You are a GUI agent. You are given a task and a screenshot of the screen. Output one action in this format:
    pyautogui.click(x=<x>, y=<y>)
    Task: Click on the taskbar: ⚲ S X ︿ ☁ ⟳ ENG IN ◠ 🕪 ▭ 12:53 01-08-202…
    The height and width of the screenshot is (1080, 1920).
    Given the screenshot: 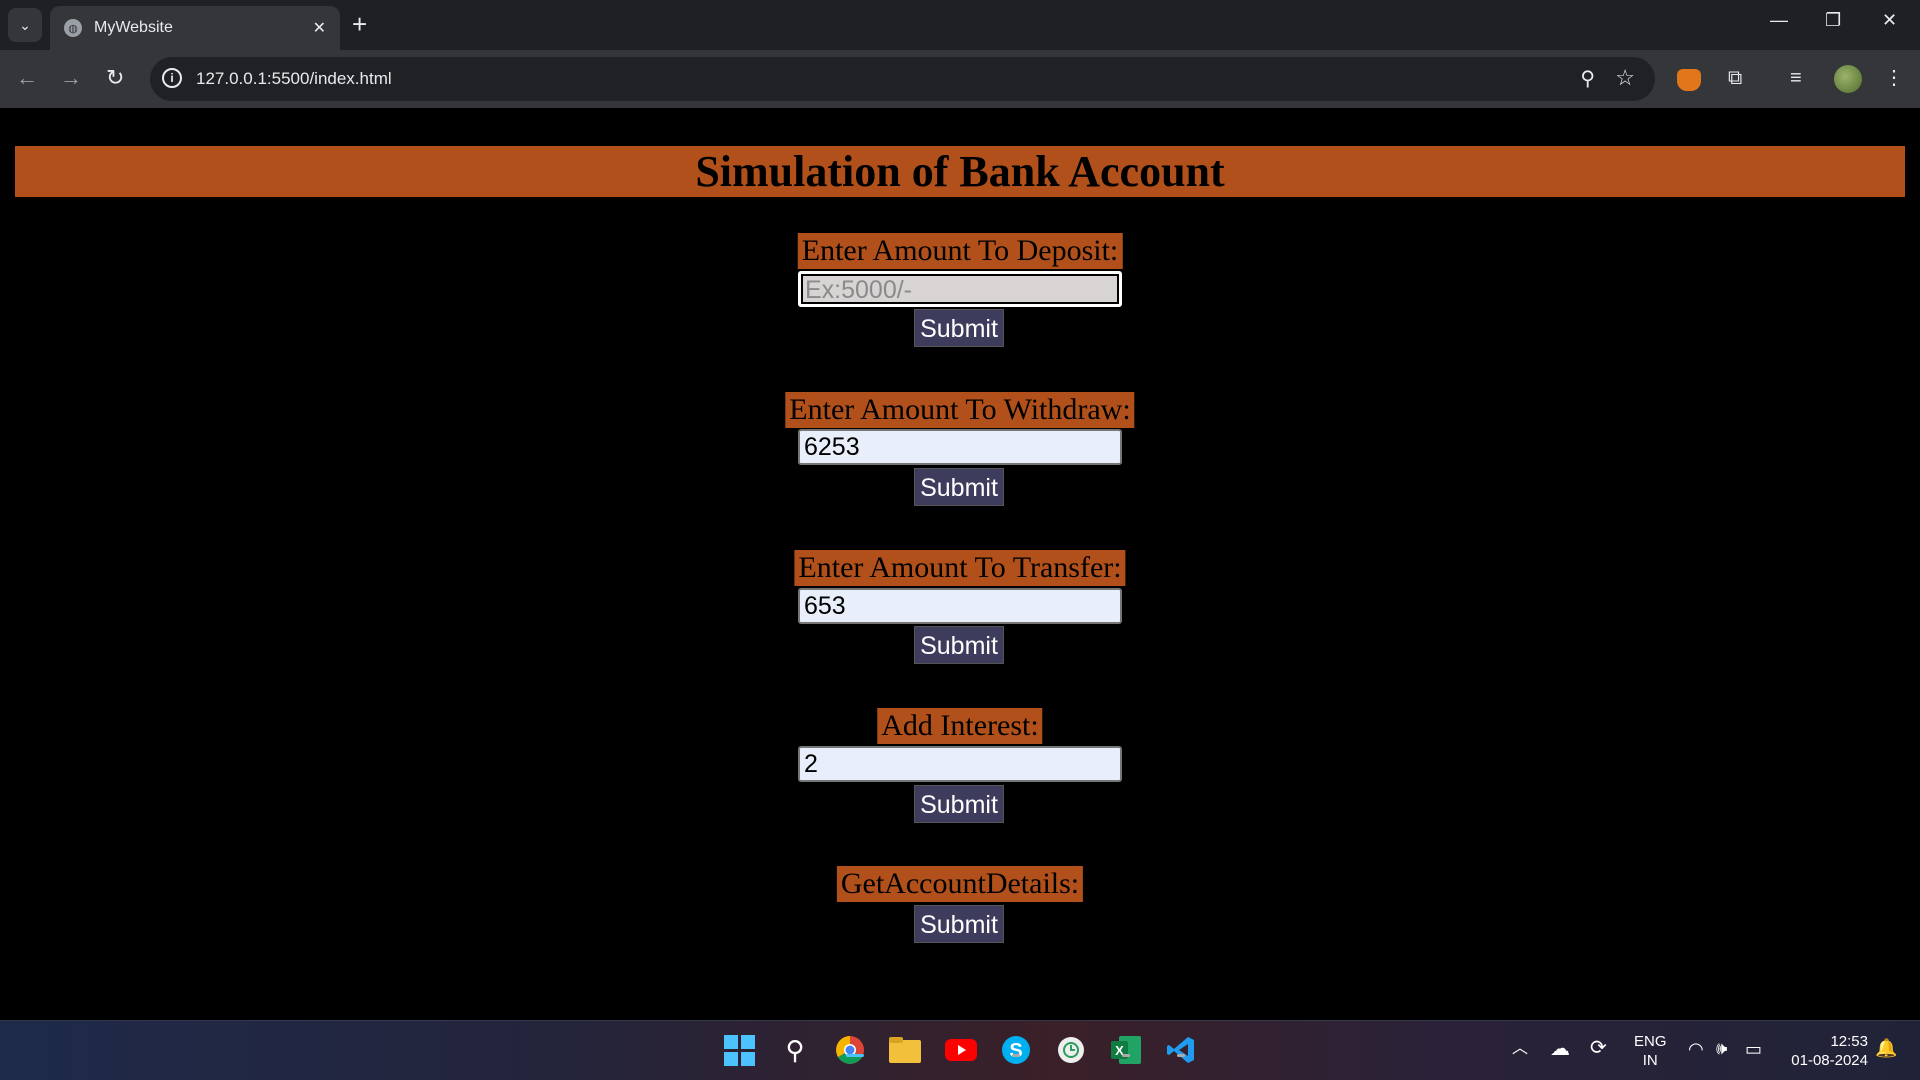 What is the action you would take?
    pyautogui.click(x=960, y=1050)
    